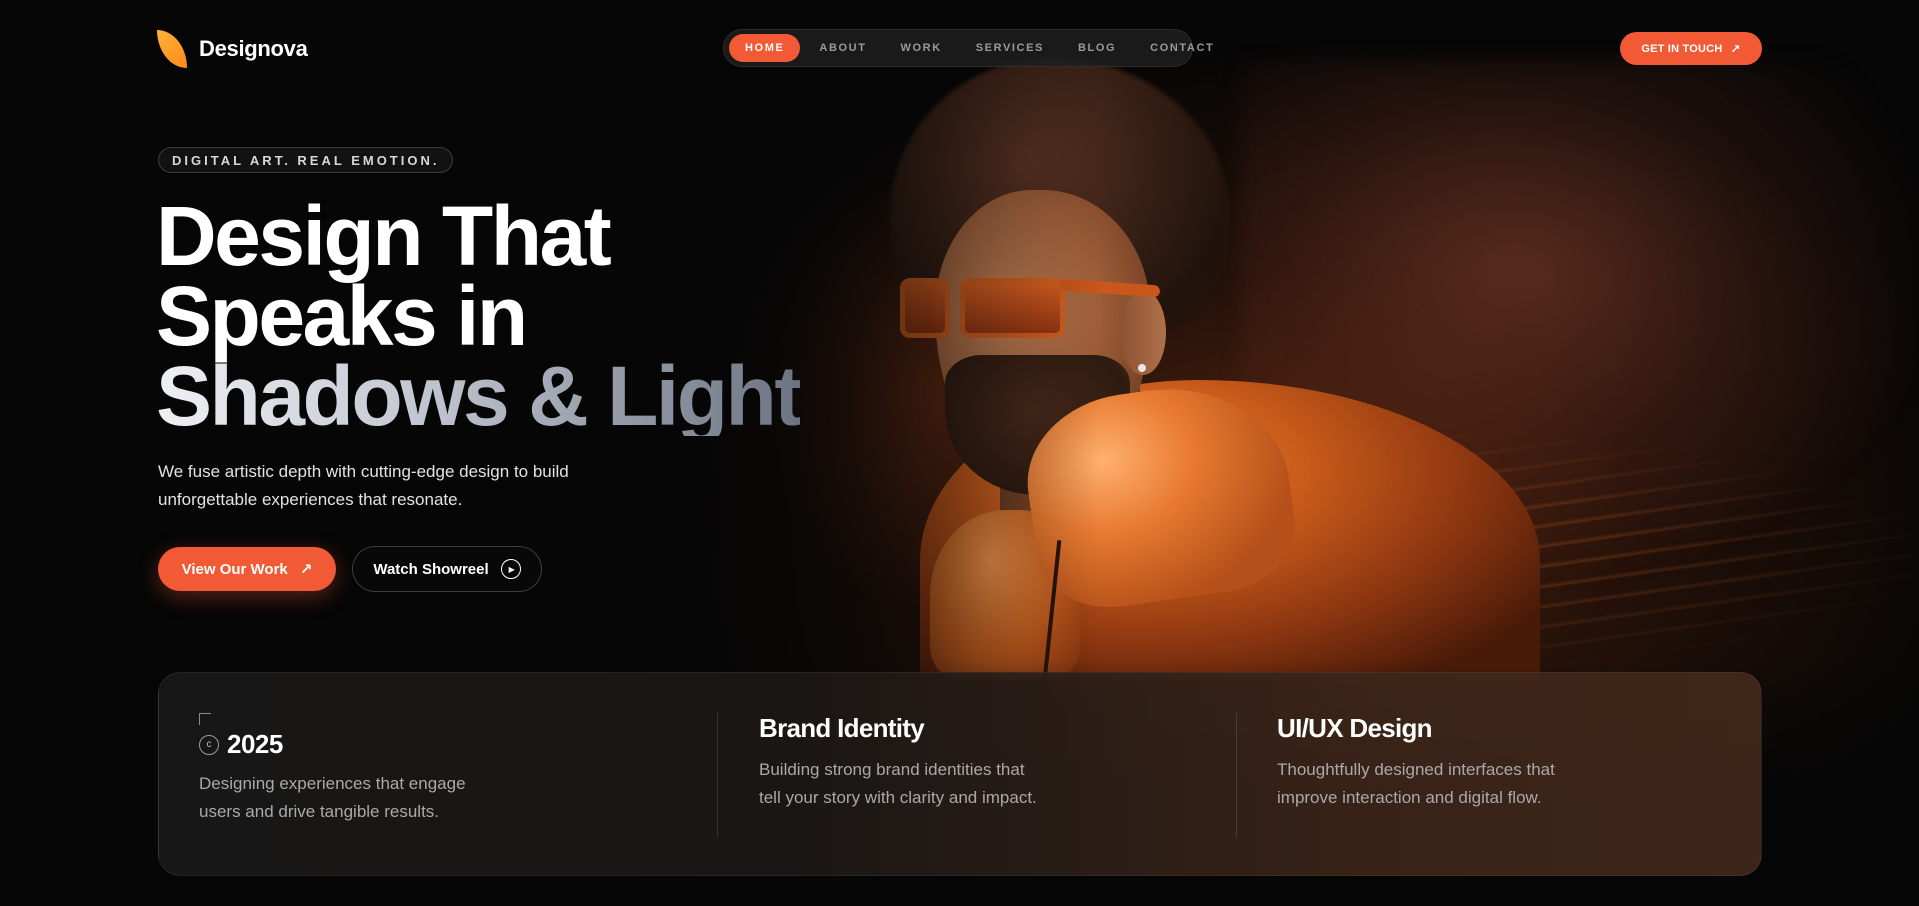  What do you see at coordinates (921, 48) in the screenshot?
I see `nav-item-work: WORK` at bounding box center [921, 48].